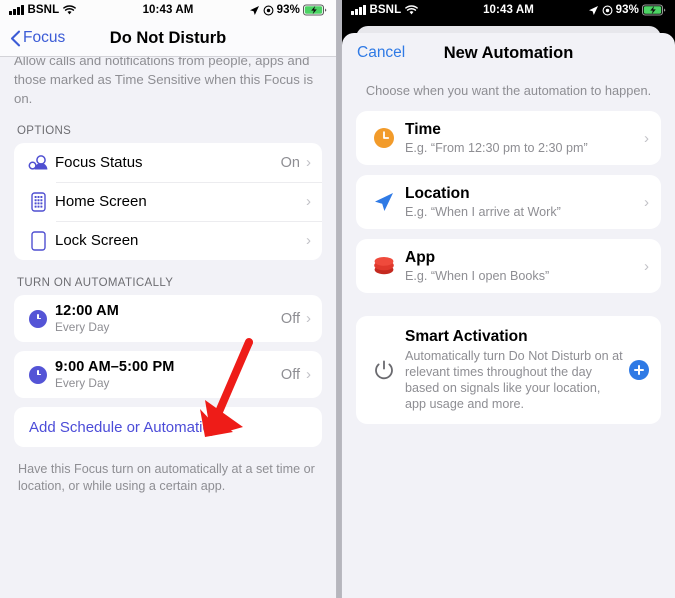 This screenshot has height=598, width=675. I want to click on option-example: E.g. “When I open Books”, so click(477, 276).